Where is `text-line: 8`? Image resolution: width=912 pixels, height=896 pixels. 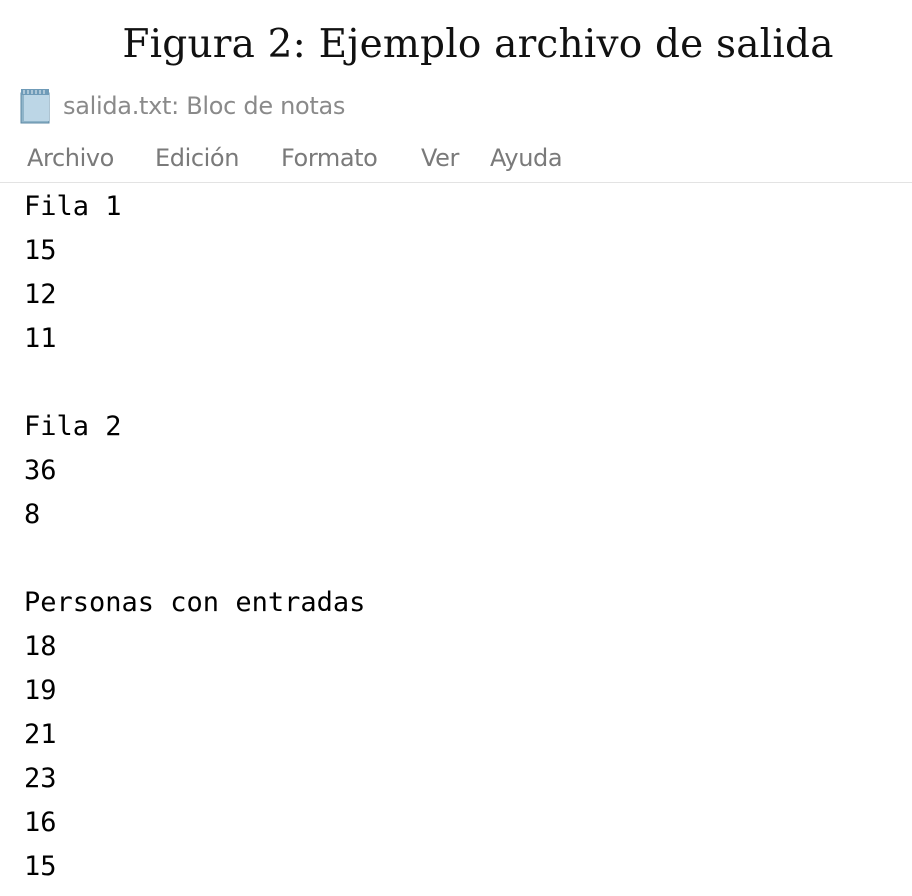 text-line: 8 is located at coordinates (32, 514).